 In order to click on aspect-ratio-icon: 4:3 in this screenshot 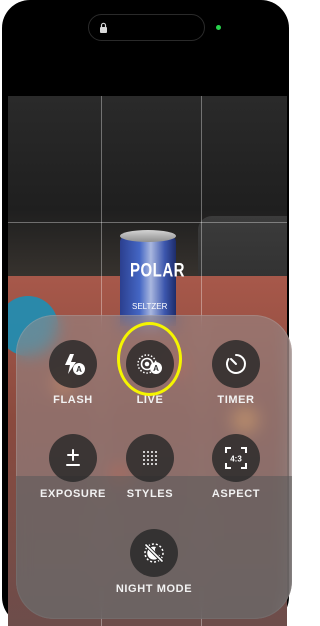, I will do `click(236, 458)`.